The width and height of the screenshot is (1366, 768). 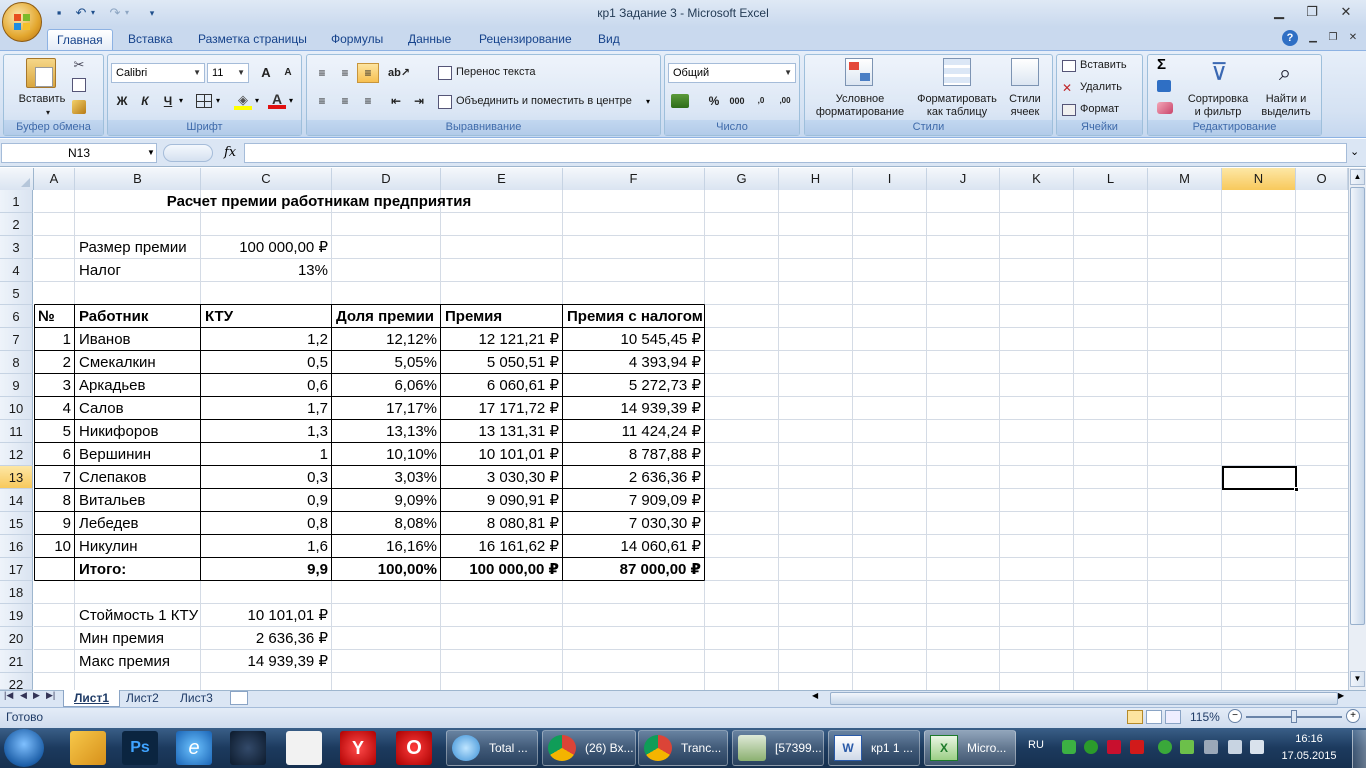 I want to click on cell-employee-ktu: 0,6, so click(x=266, y=385).